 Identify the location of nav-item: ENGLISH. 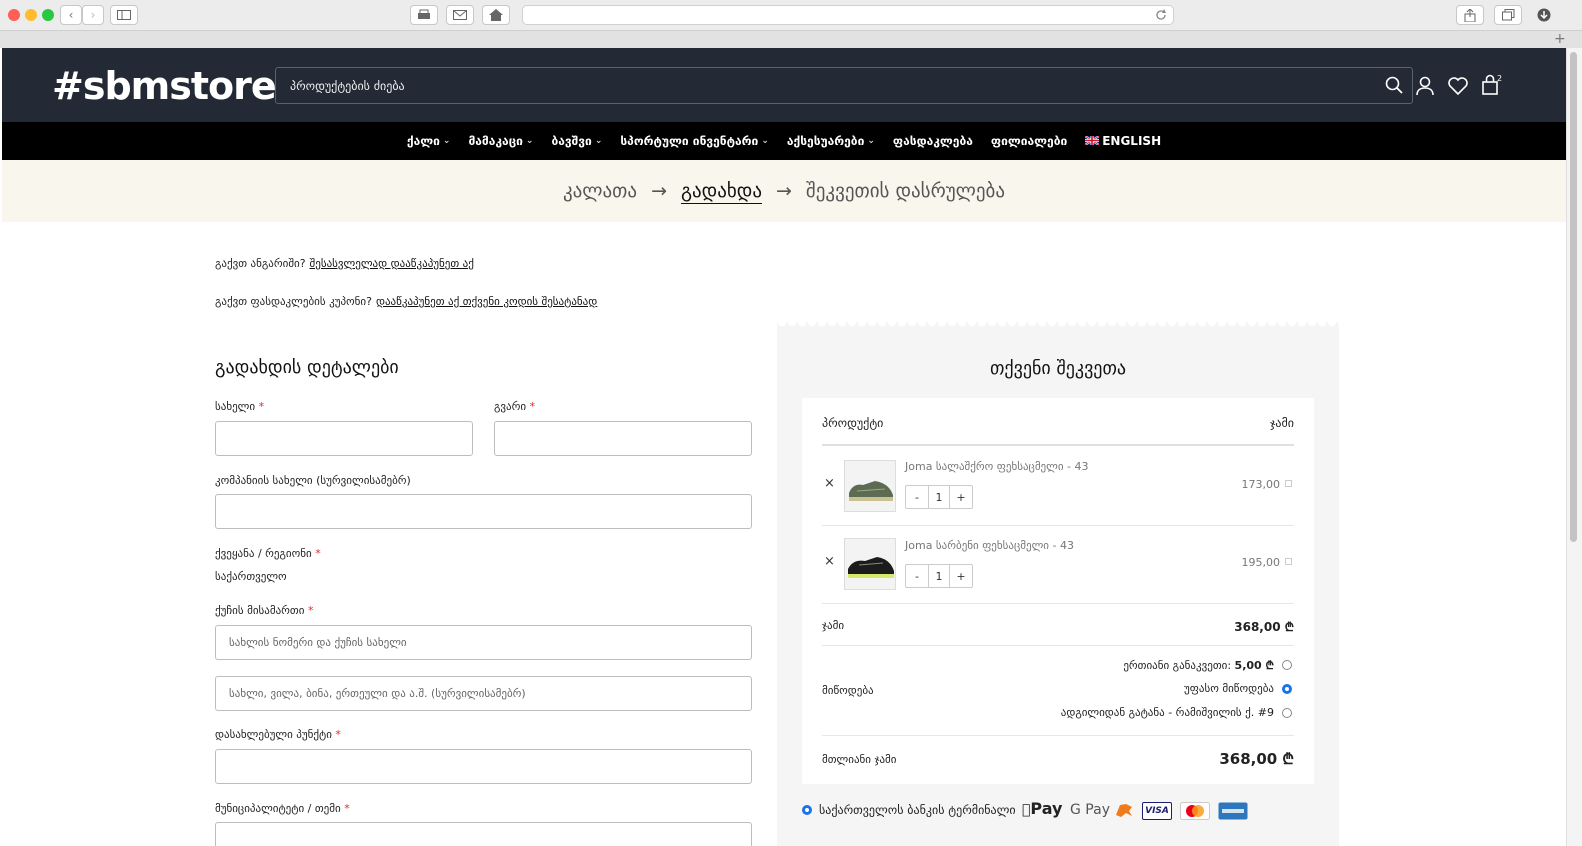
(1123, 141).